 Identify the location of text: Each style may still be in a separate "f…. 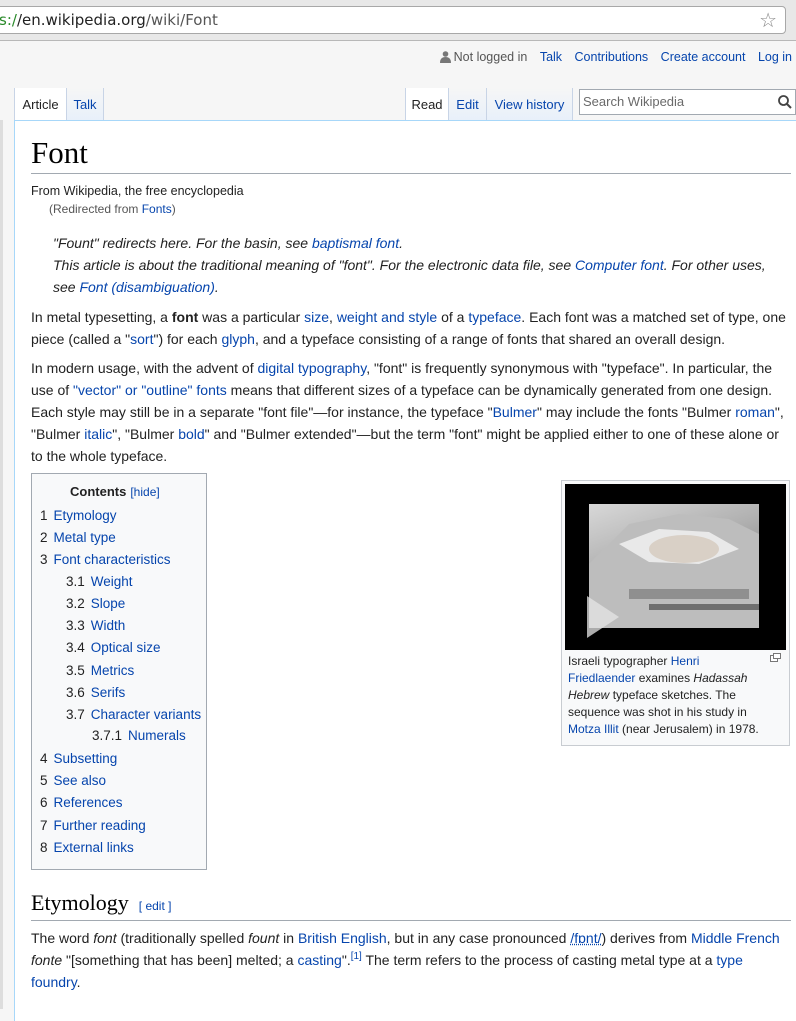
(262, 412).